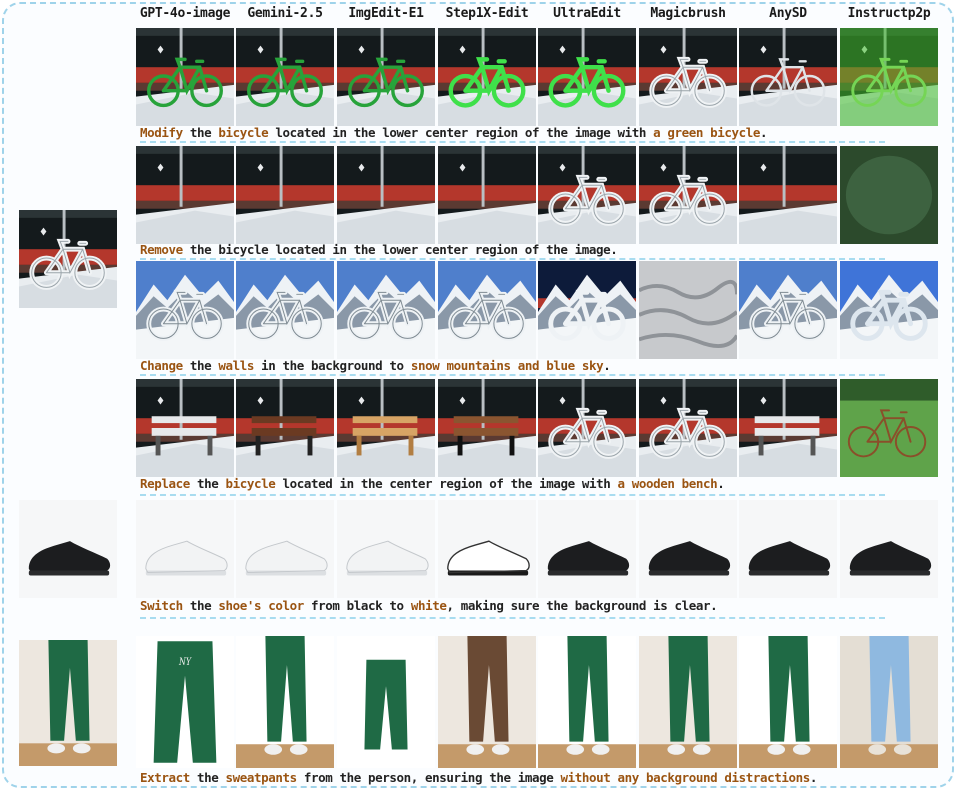 Image resolution: width=960 pixels, height=794 pixels. I want to click on column-header-anysd: AnySD, so click(788, 13).